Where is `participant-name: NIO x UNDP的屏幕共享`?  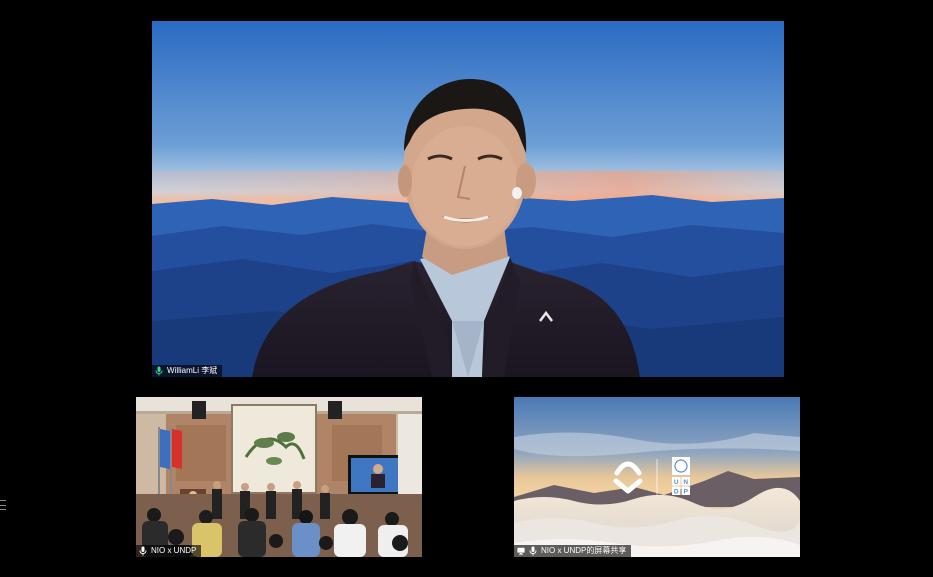 participant-name: NIO x UNDP的屏幕共享 is located at coordinates (584, 550).